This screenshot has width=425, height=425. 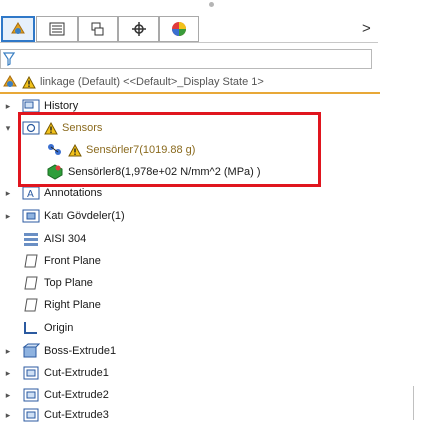 I want to click on tree-item-cut-extrude1: ▸ Cut-Extrude1, so click(x=54, y=373).